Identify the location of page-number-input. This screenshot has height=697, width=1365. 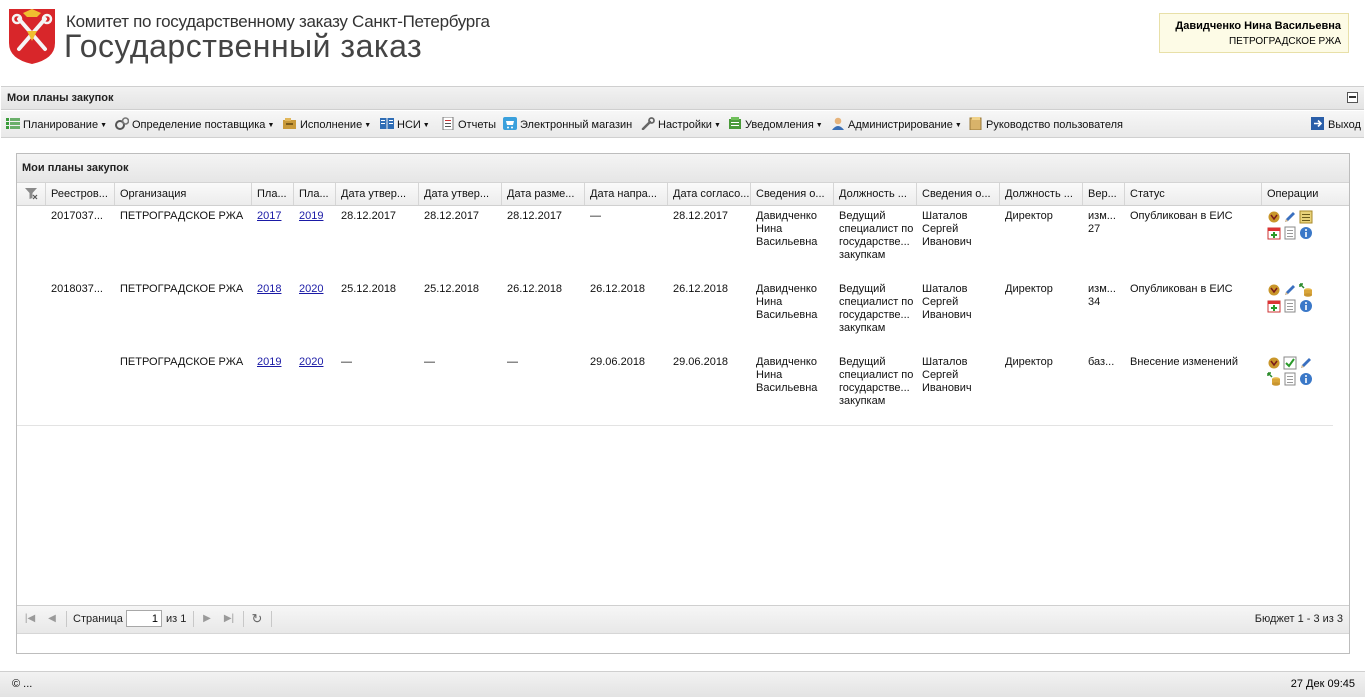
(144, 618).